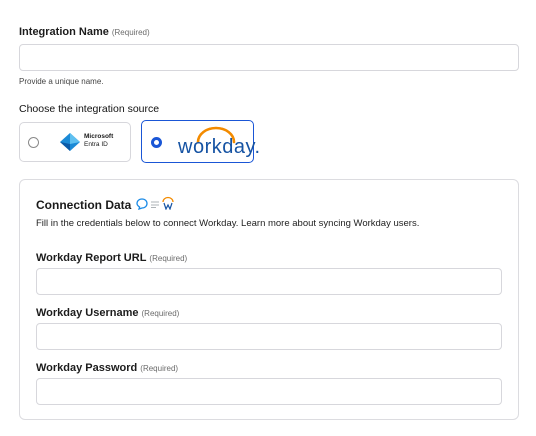 The width and height of the screenshot is (536, 436). I want to click on username-label-text: Workday Username, so click(87, 313).